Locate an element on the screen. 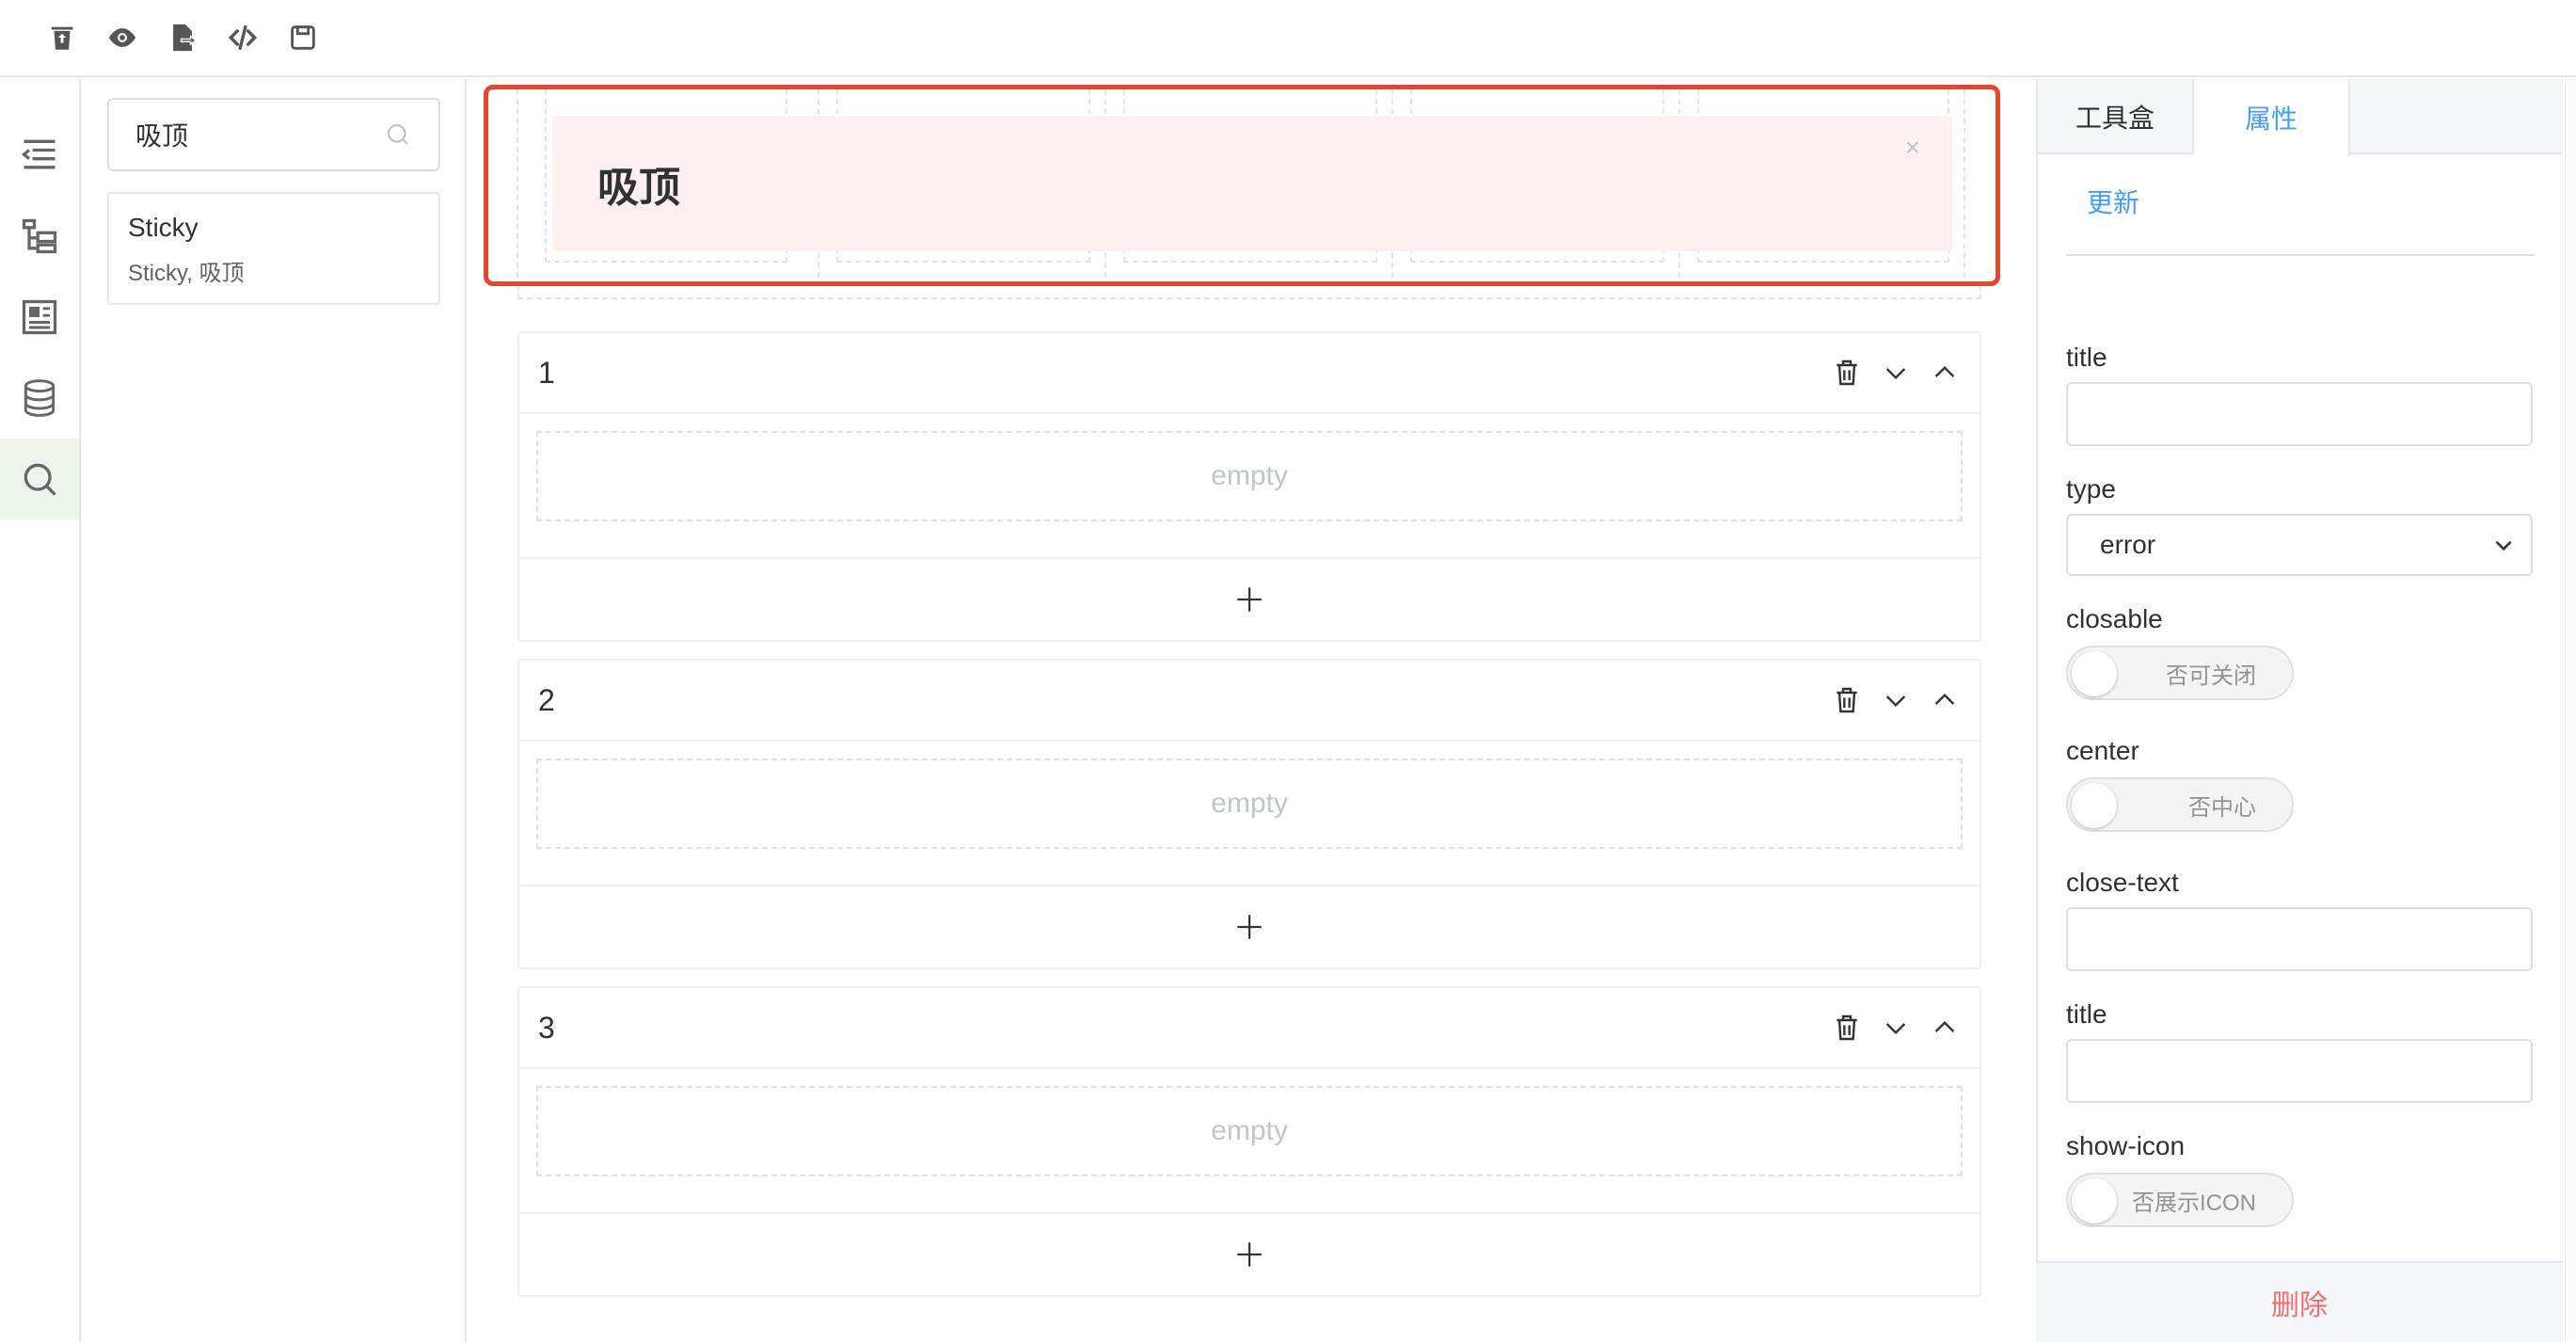  field-label-title-2: title is located at coordinates (2086, 1014).